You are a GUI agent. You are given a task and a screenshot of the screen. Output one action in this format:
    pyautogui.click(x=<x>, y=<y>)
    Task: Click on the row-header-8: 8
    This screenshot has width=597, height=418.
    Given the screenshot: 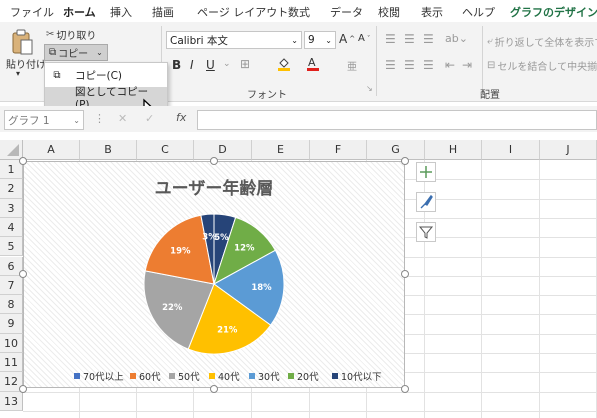 What is the action you would take?
    pyautogui.click(x=11, y=305)
    